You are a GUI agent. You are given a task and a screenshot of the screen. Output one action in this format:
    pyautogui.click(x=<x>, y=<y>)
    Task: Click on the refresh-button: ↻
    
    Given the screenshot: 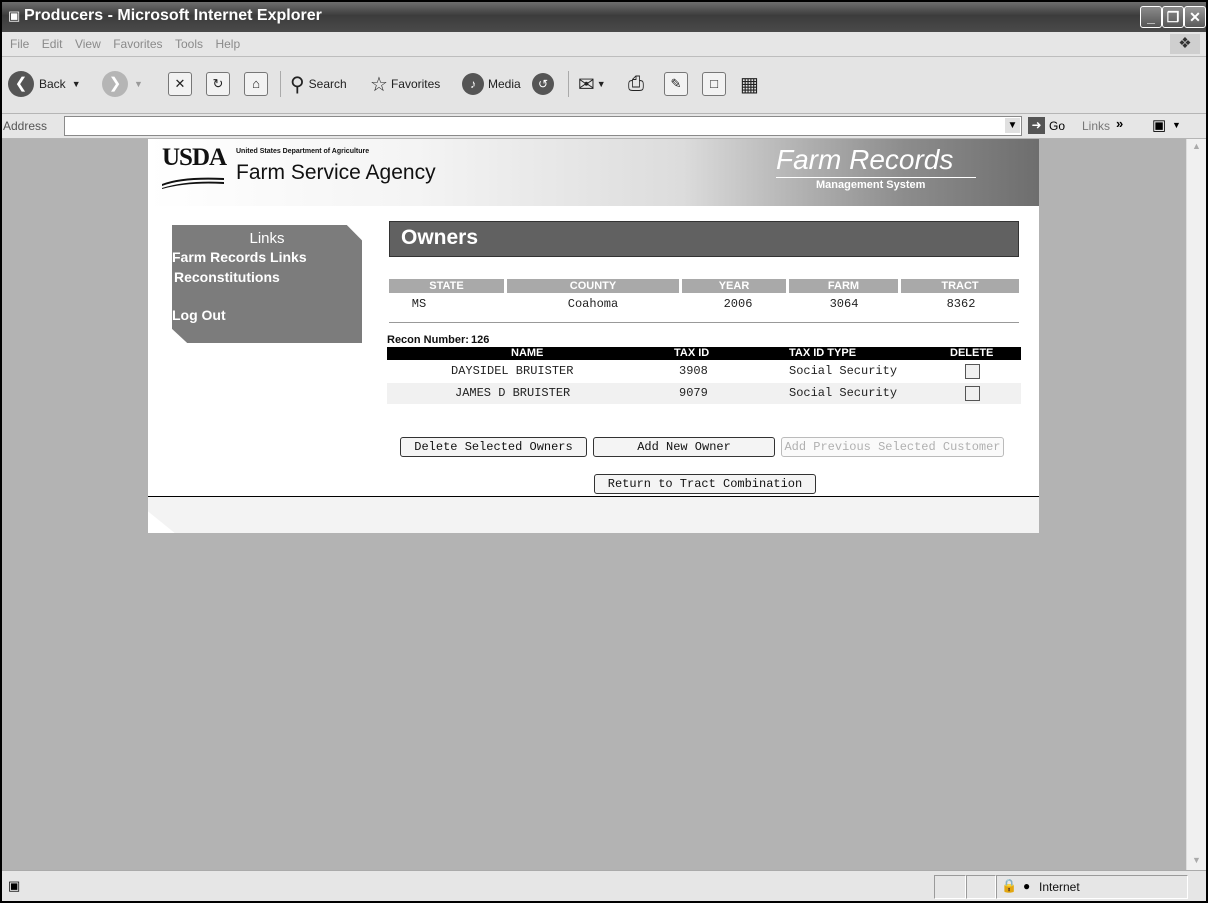 What is the action you would take?
    pyautogui.click(x=218, y=84)
    